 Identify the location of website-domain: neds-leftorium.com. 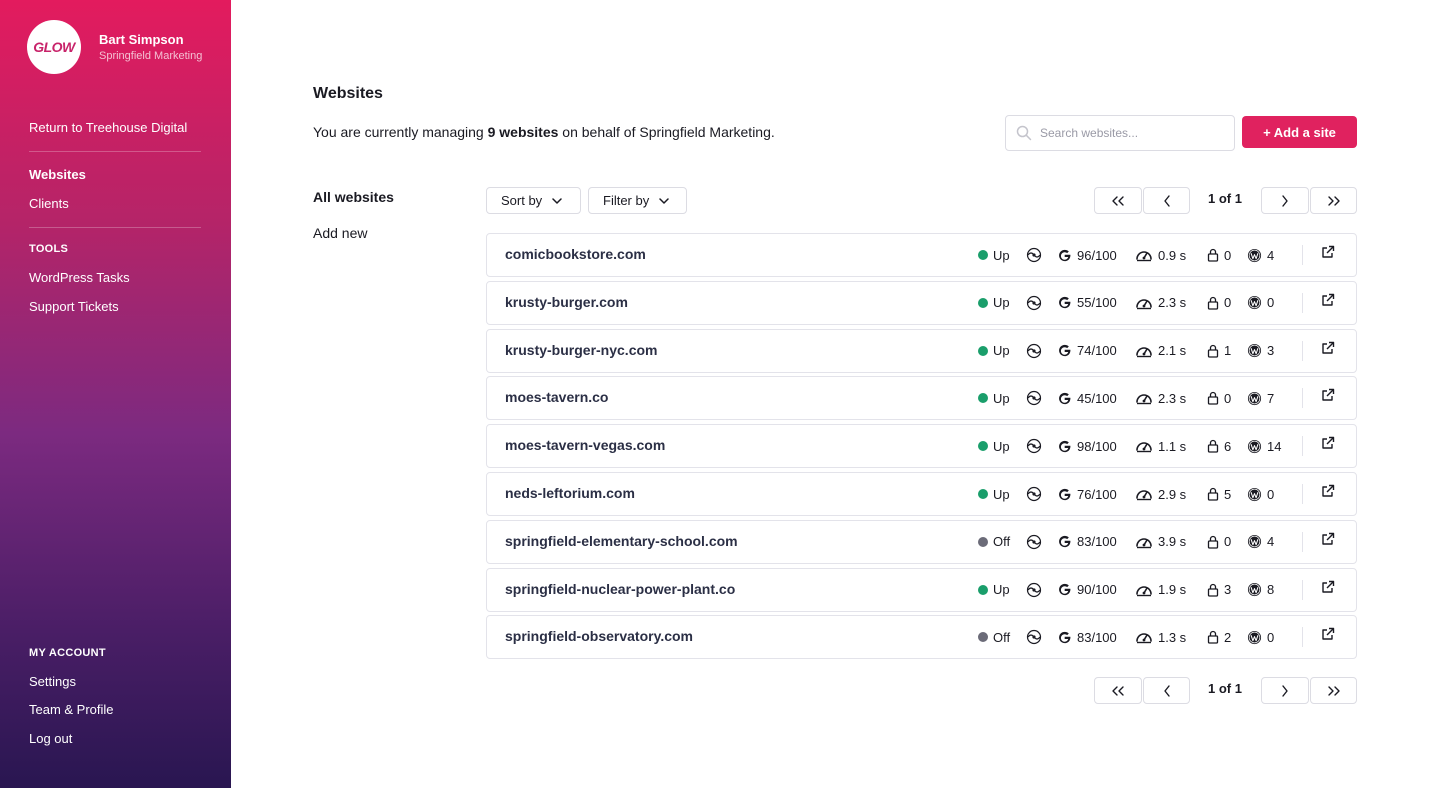
(570, 493).